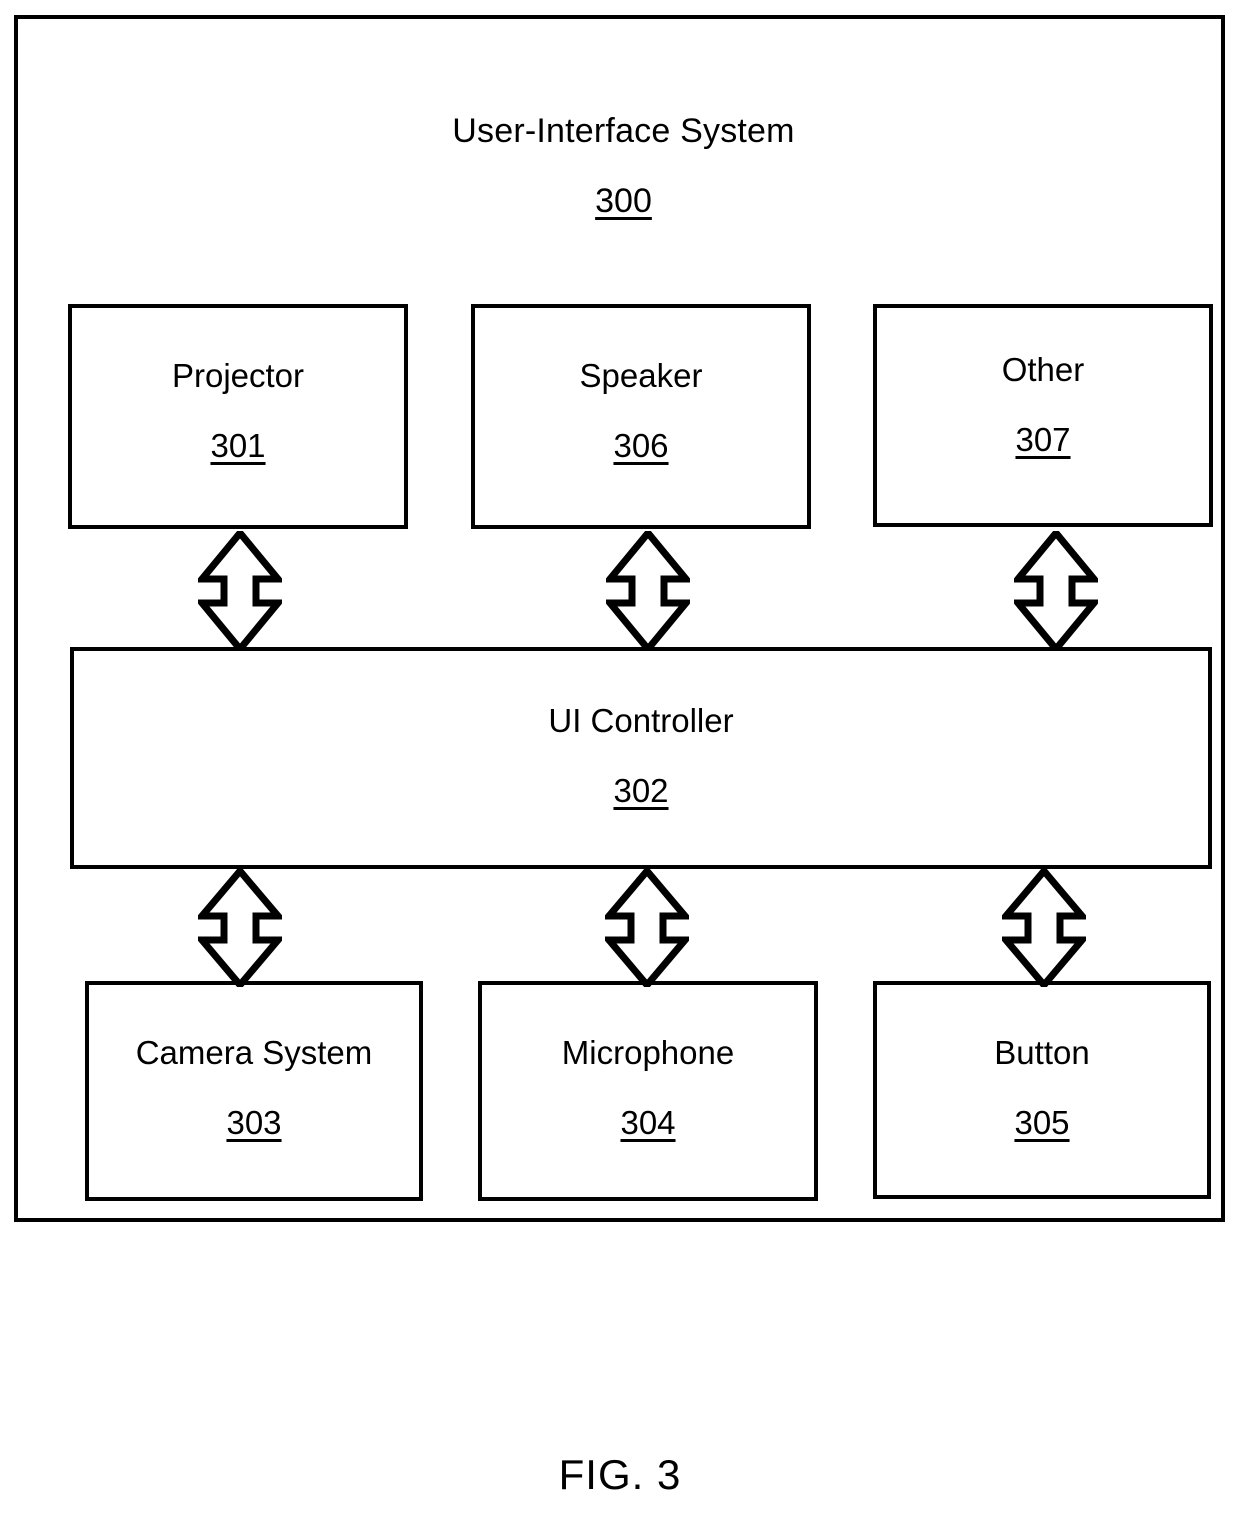 The width and height of the screenshot is (1240, 1517). What do you see at coordinates (620, 1474) in the screenshot?
I see `figure-caption: FIG. 3` at bounding box center [620, 1474].